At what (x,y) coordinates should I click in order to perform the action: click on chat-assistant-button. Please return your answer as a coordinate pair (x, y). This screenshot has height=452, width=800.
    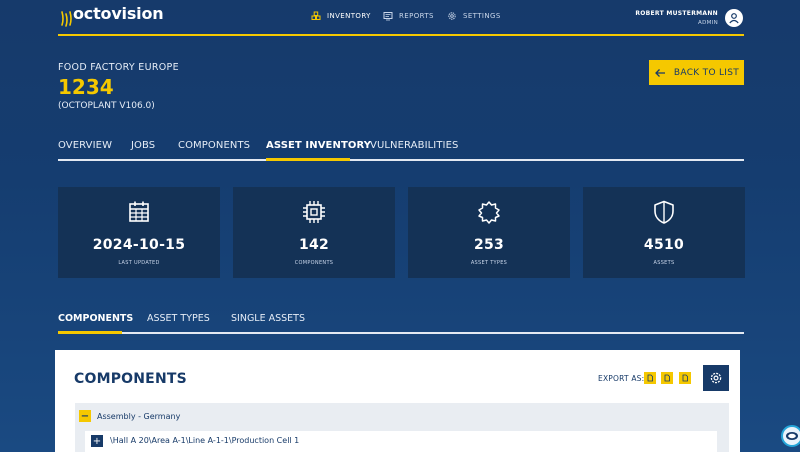
    Looking at the image, I should click on (790, 436).